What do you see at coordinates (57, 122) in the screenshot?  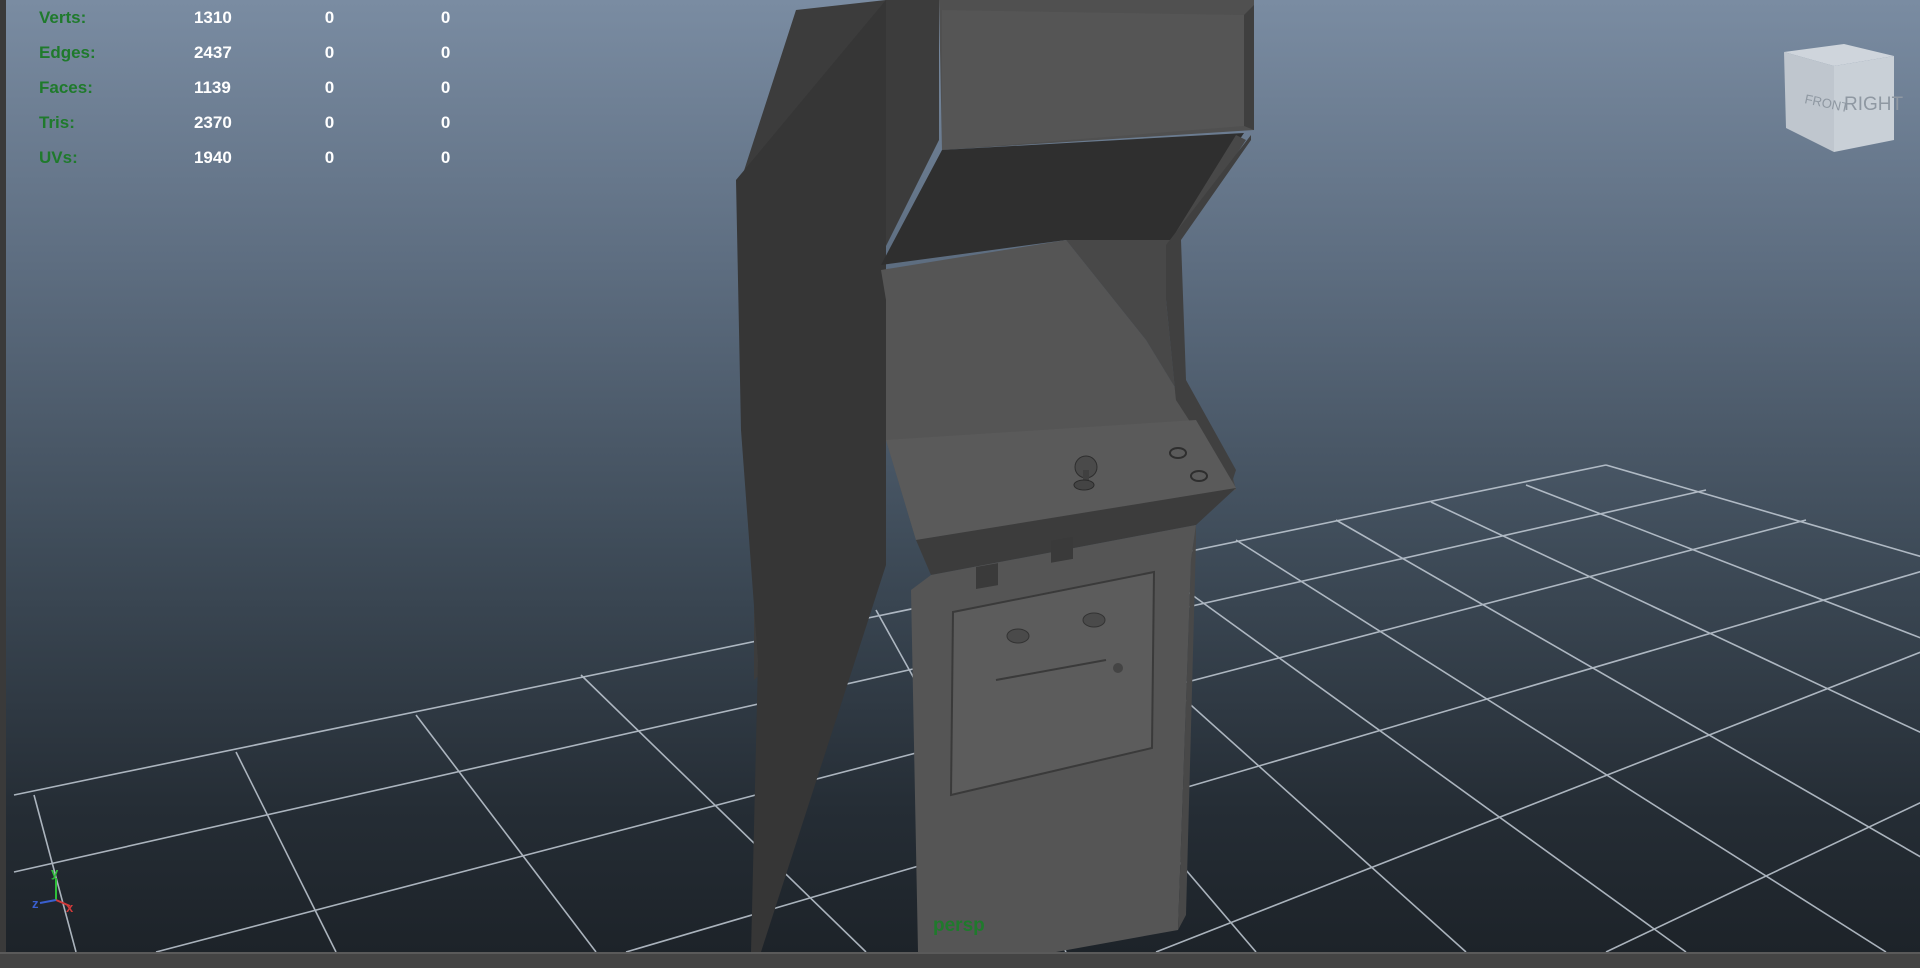 I see `hud-label: Tris:` at bounding box center [57, 122].